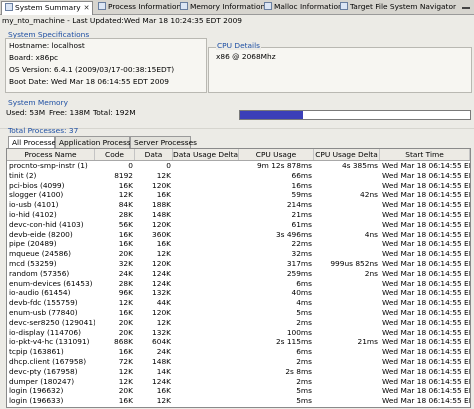  I want to click on cpu-text: x86 @ 2068Mhz, so click(246, 56).